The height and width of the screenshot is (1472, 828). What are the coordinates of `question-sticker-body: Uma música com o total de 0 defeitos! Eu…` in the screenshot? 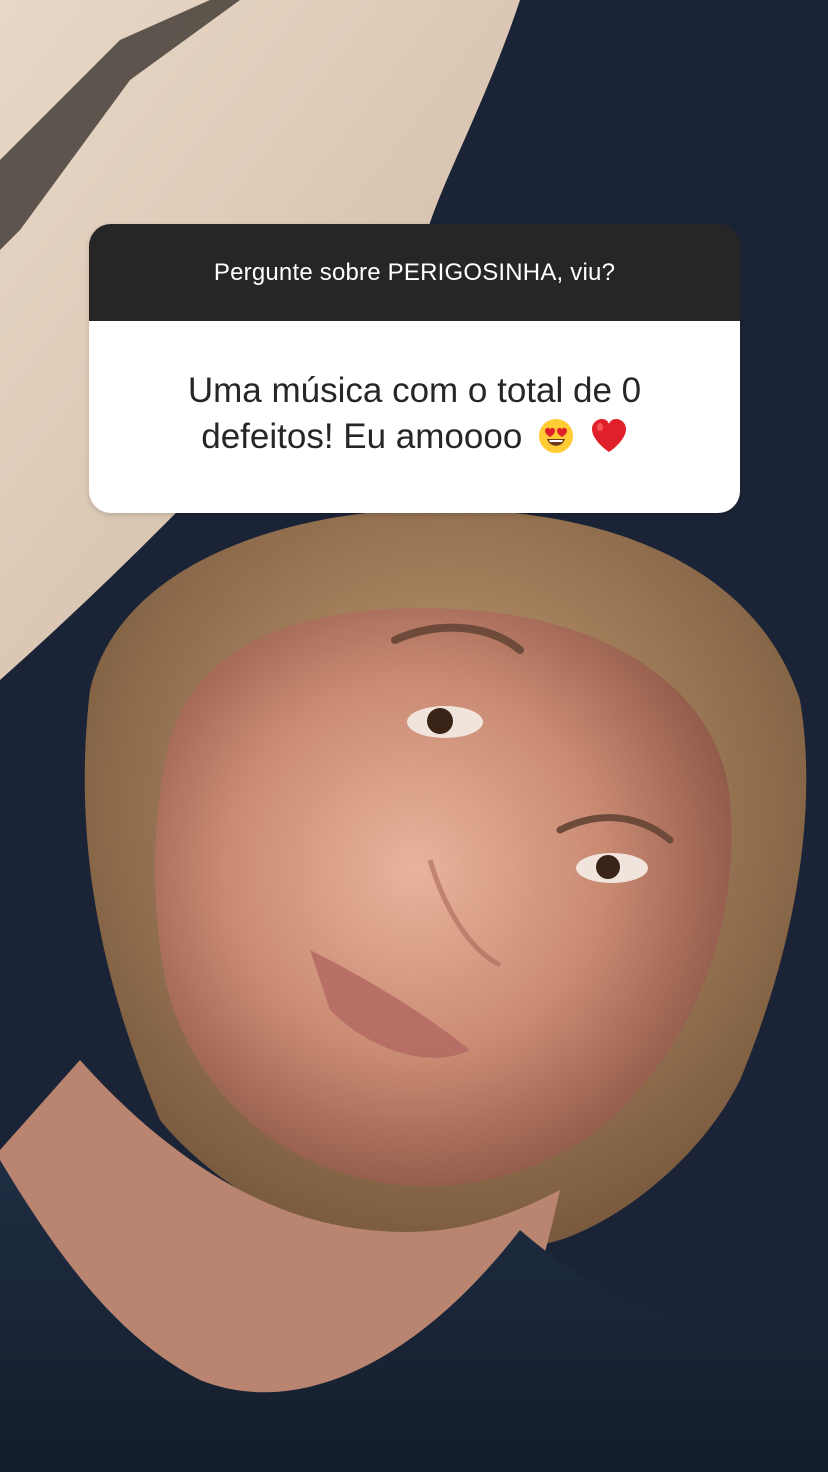 It's located at (414, 417).